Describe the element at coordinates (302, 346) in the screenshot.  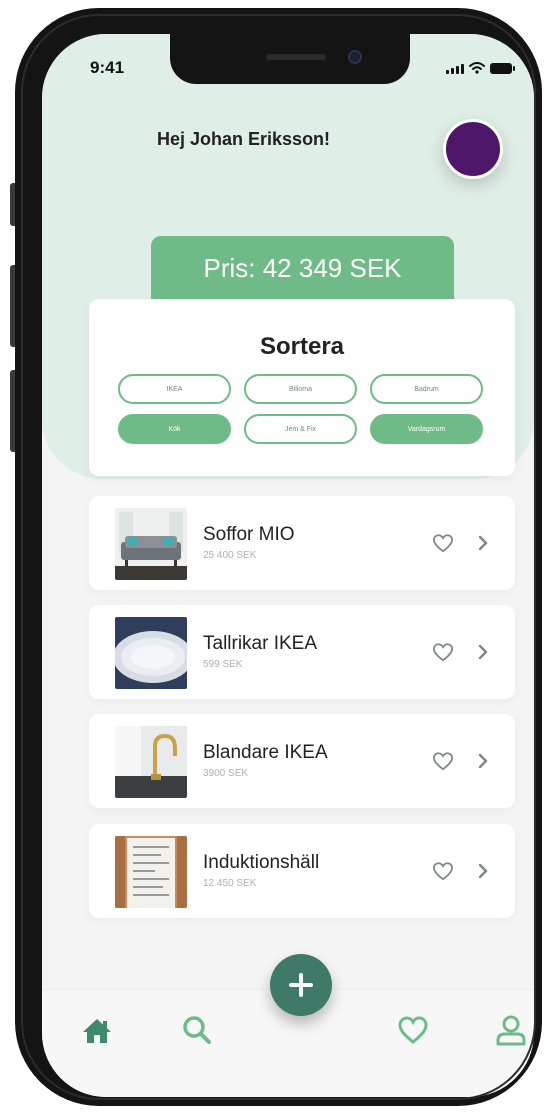
I see `sort-title: Sortera` at that location.